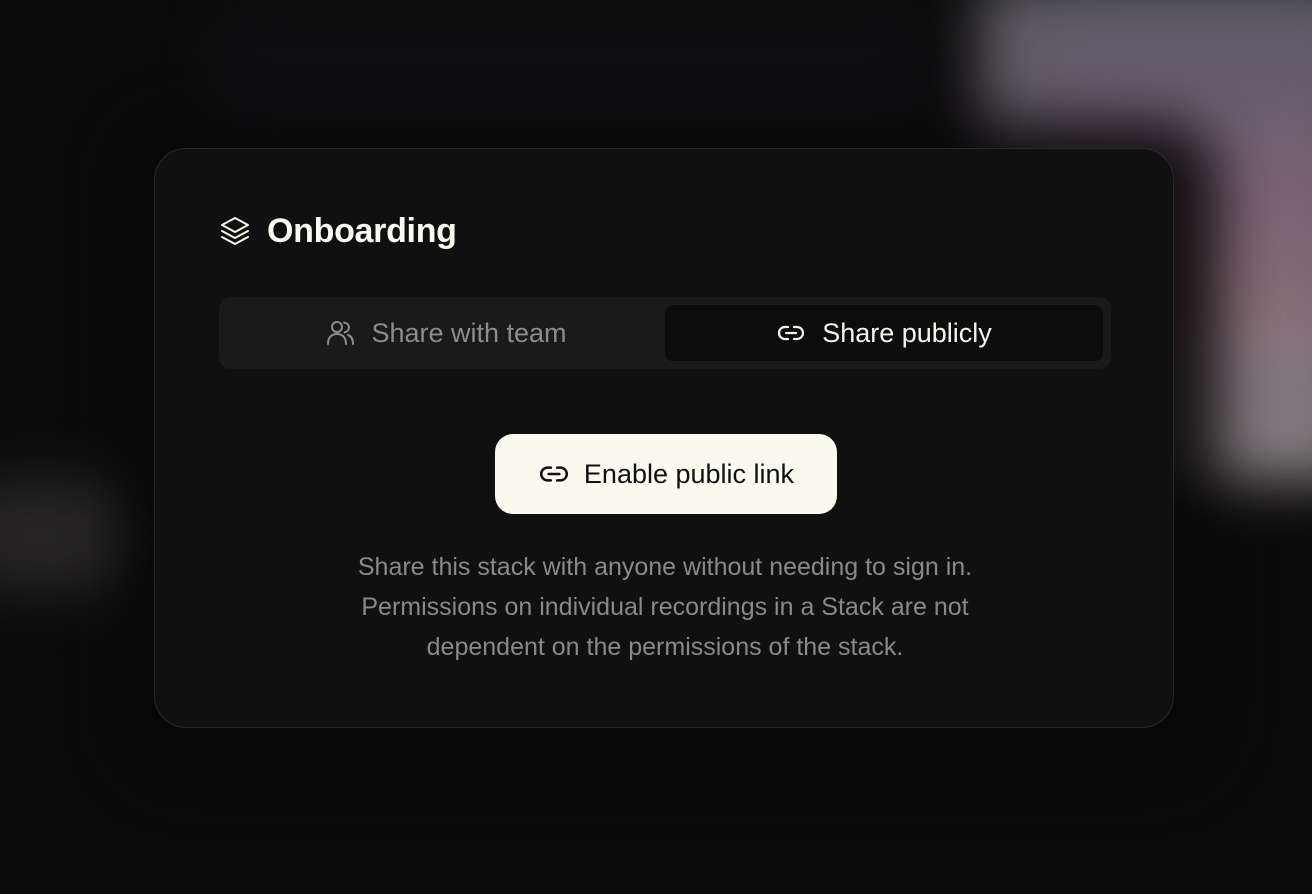 This screenshot has width=1312, height=894. I want to click on dialog-header: Onboarding, so click(338, 231).